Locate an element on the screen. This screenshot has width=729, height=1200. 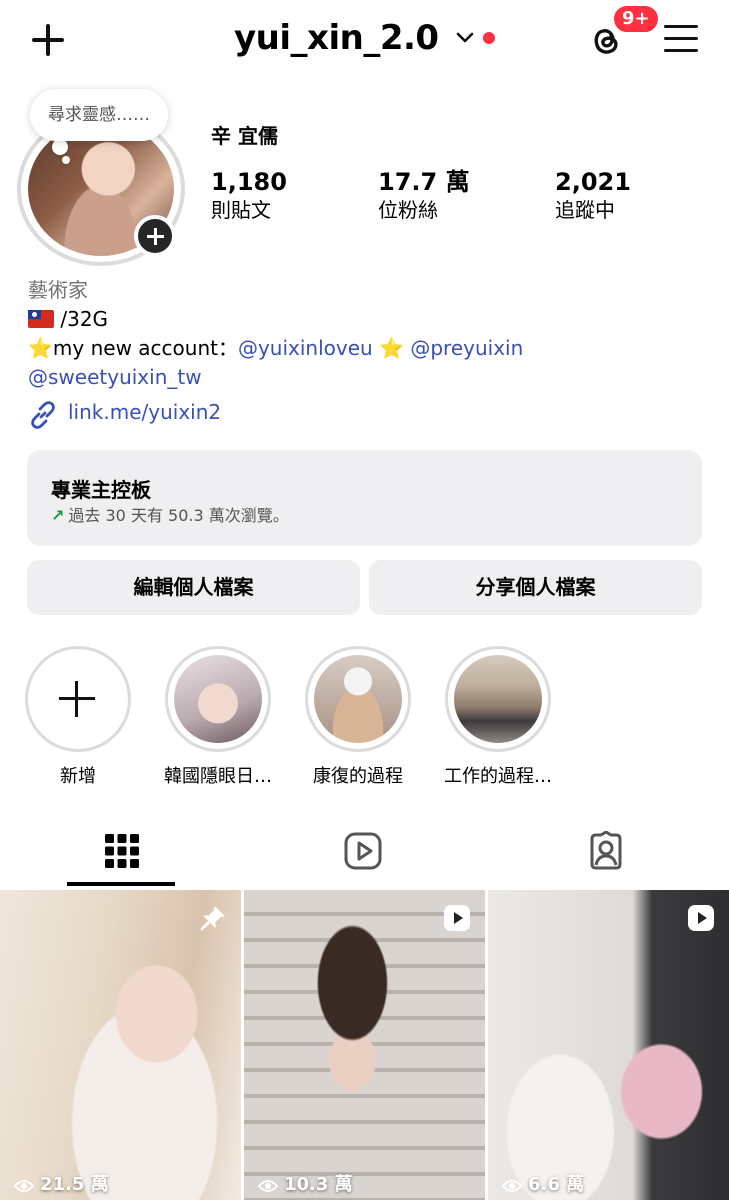
post-tile-1: 21.5 萬 is located at coordinates (120, 1045).